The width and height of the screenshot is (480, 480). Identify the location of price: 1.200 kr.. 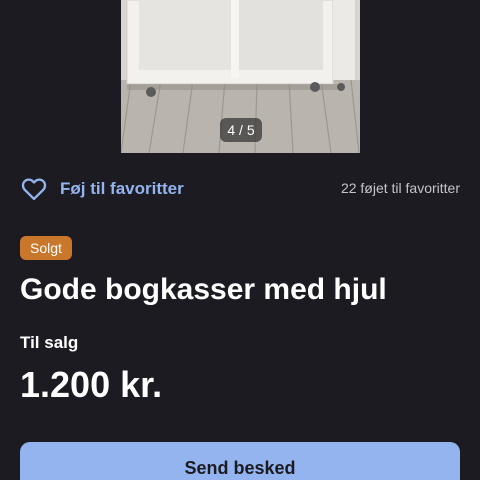
(91, 384).